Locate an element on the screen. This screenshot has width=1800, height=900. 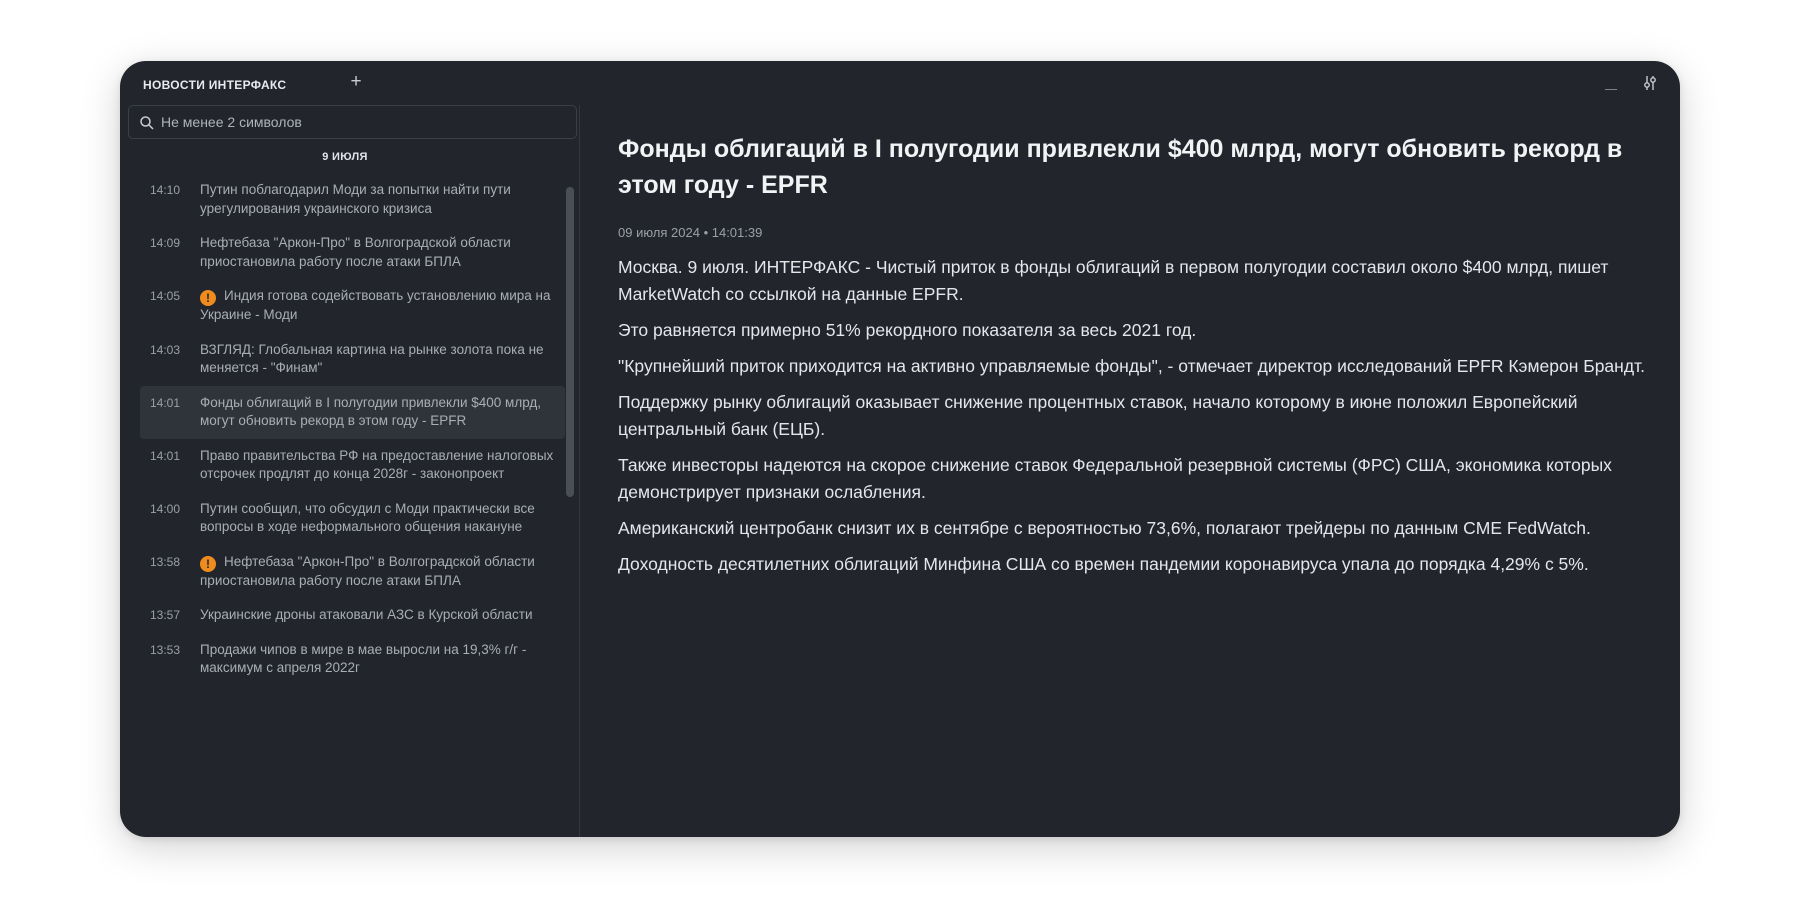
add-tab-button: + is located at coordinates (356, 82).